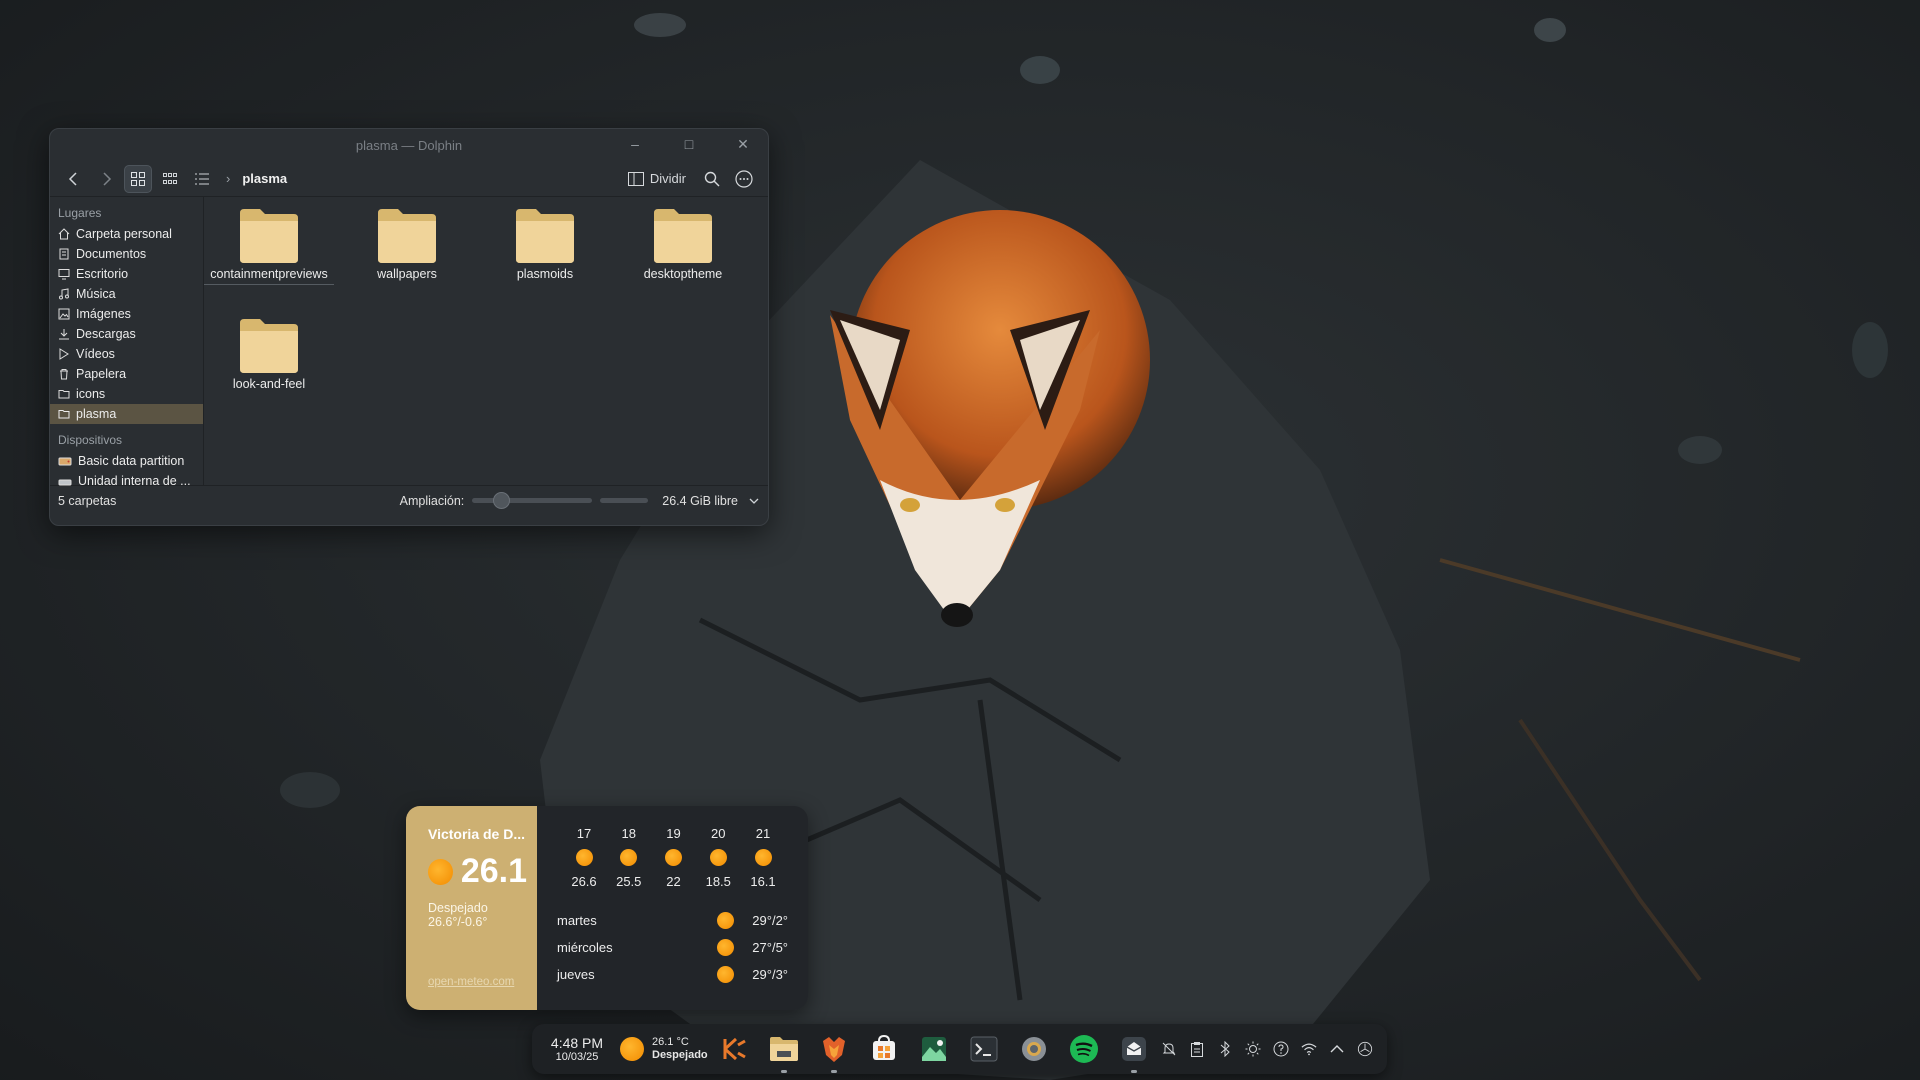 This screenshot has height=1080, width=1920. What do you see at coordinates (1225, 1049) in the screenshot?
I see `bluetooth-icon` at bounding box center [1225, 1049].